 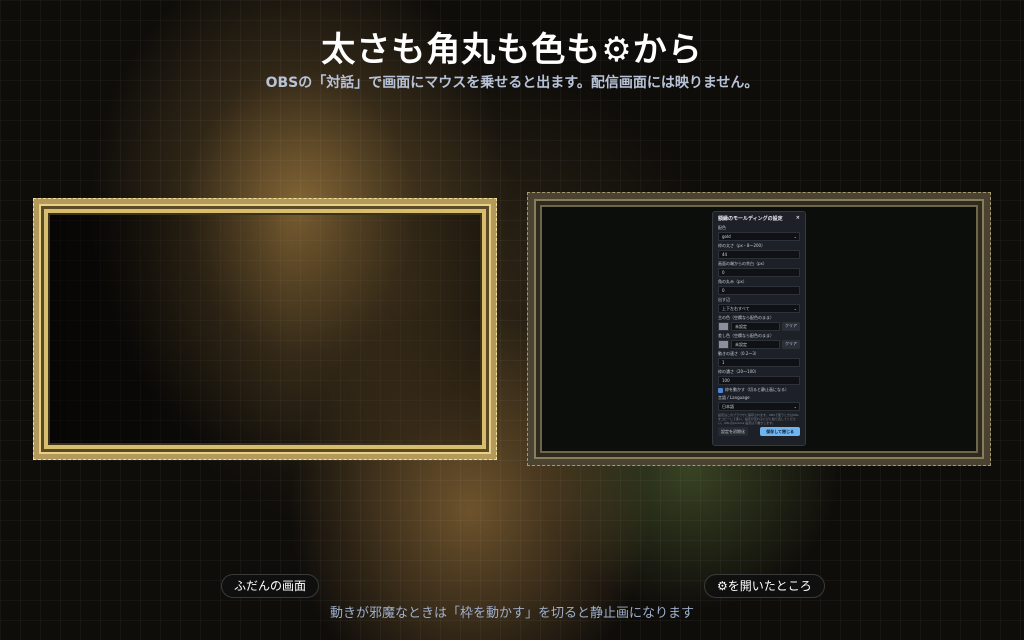 What do you see at coordinates (791, 326) in the screenshot?
I see `color1-clear-button: クリア` at bounding box center [791, 326].